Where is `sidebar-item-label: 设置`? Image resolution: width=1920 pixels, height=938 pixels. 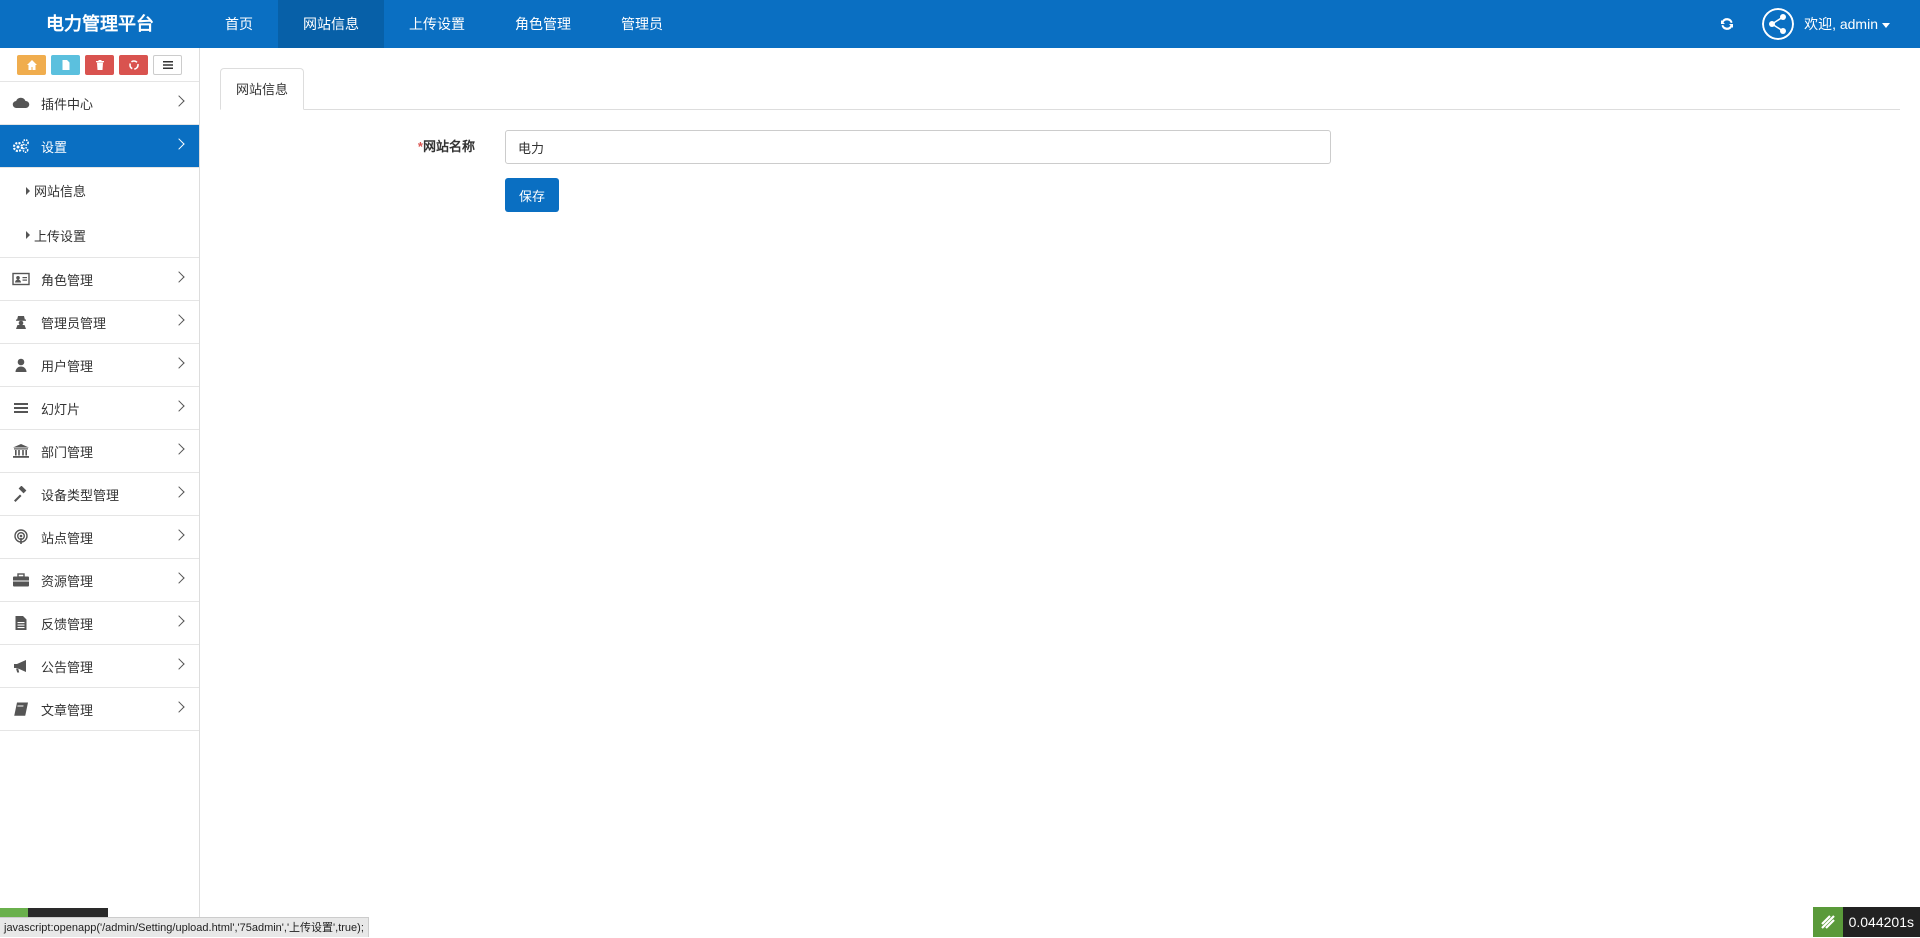
sidebar-item-label: 设置 is located at coordinates (54, 146).